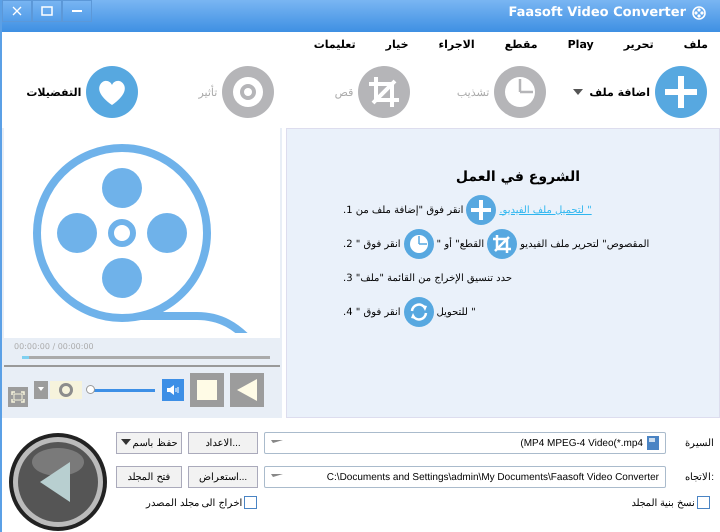 The height and width of the screenshot is (532, 720). I want to click on guide-title: الشروع في العمل, so click(518, 177).